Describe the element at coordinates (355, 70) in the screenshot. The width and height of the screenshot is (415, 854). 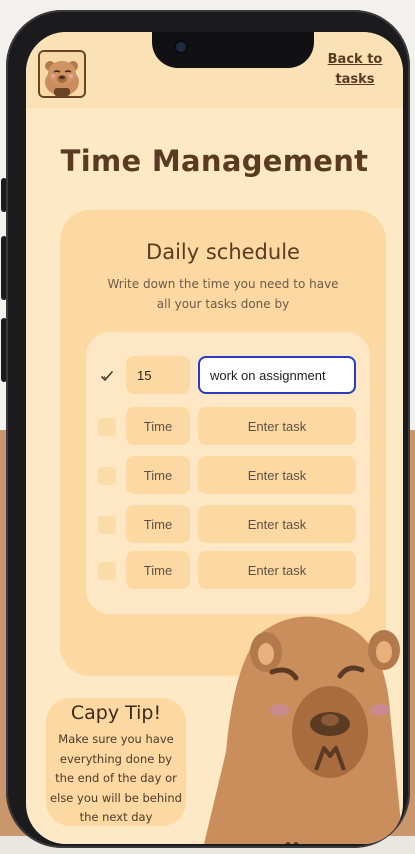
I see `back-to-tasks-link: Back to tasks` at that location.